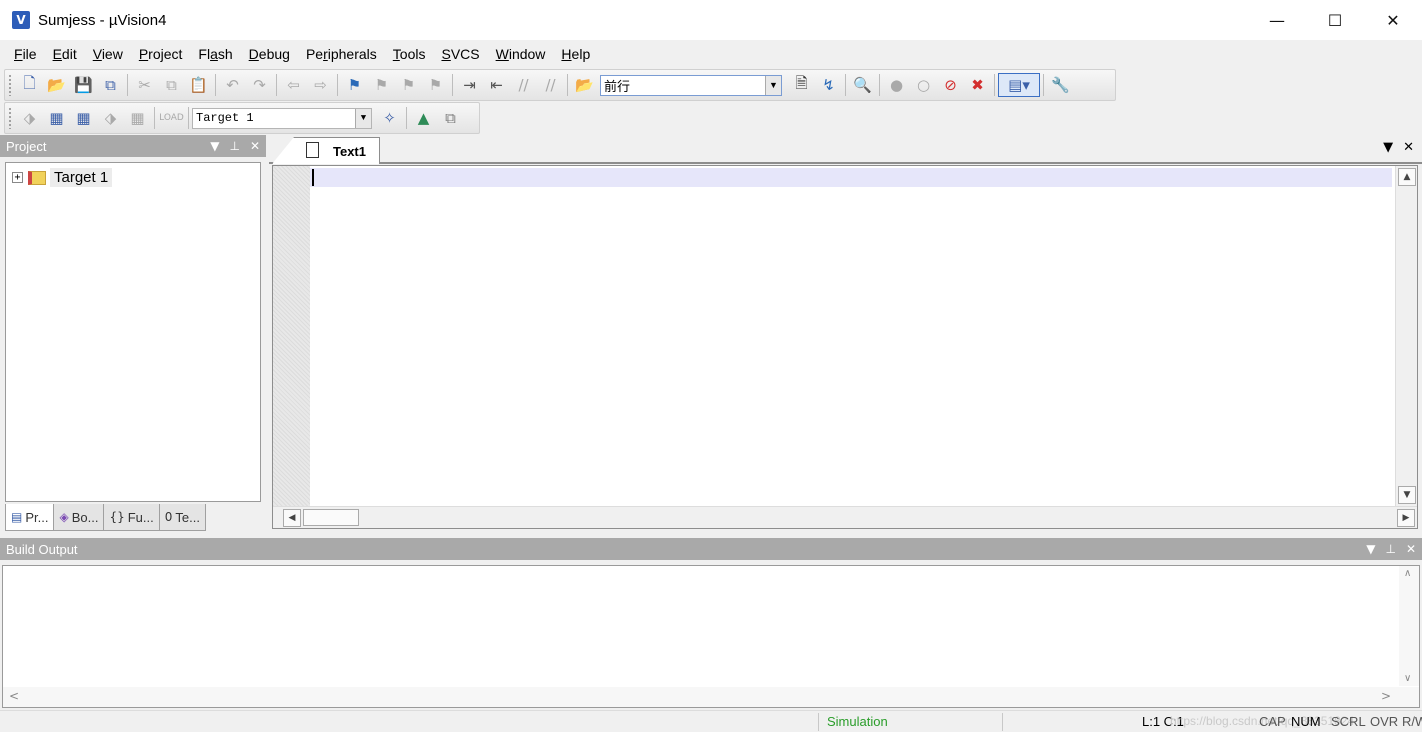 This screenshot has height=732, width=1422. I want to click on tree-item-target: + Target 1, so click(62, 177).